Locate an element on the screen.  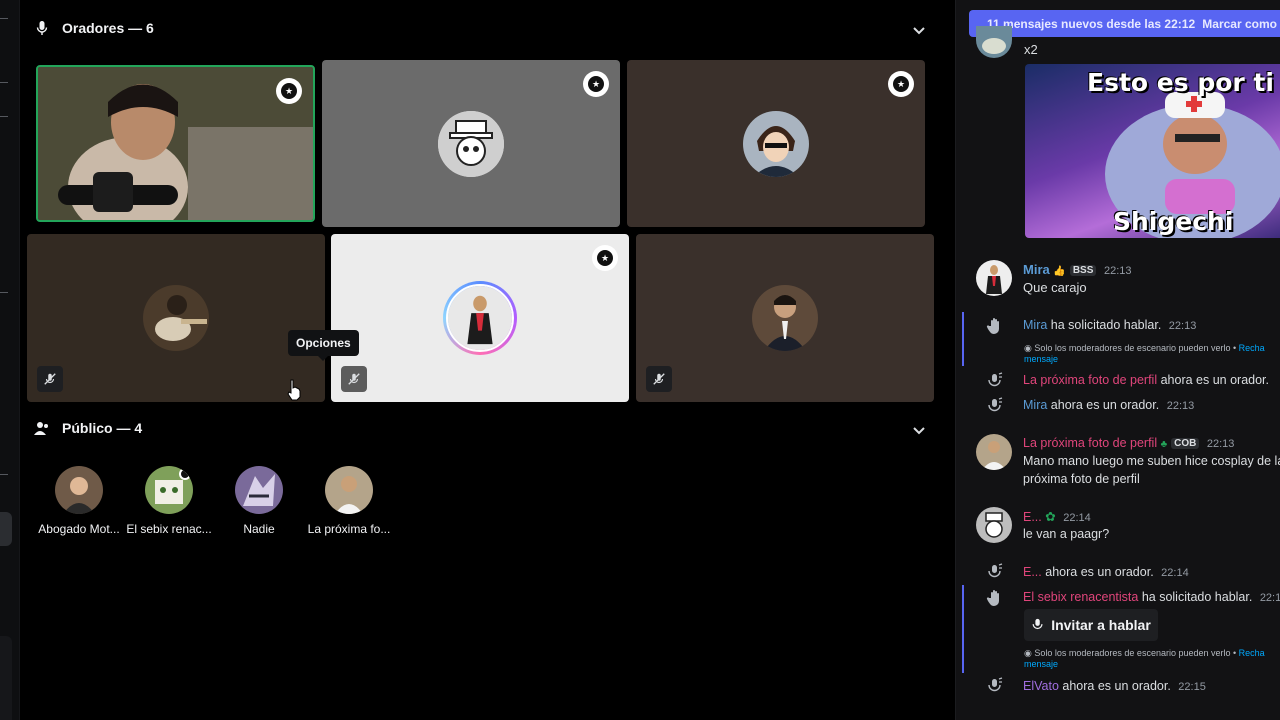
speaker-tile-hat: ★ is located at coordinates (471, 143).